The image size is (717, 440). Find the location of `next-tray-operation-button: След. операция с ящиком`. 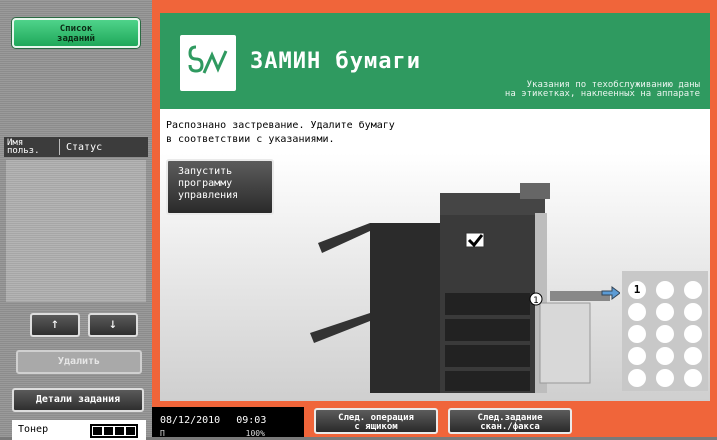

next-tray-operation-button: След. операция с ящиком is located at coordinates (376, 421).